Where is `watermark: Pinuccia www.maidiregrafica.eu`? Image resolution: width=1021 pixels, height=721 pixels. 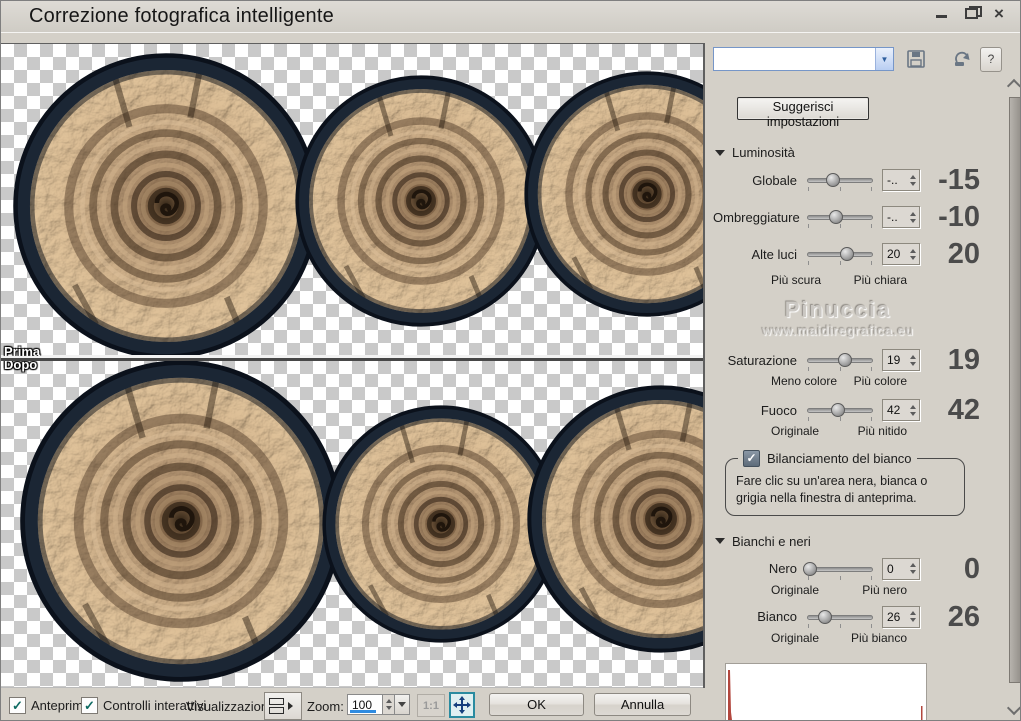 watermark: Pinuccia www.maidiregrafica.eu is located at coordinates (838, 317).